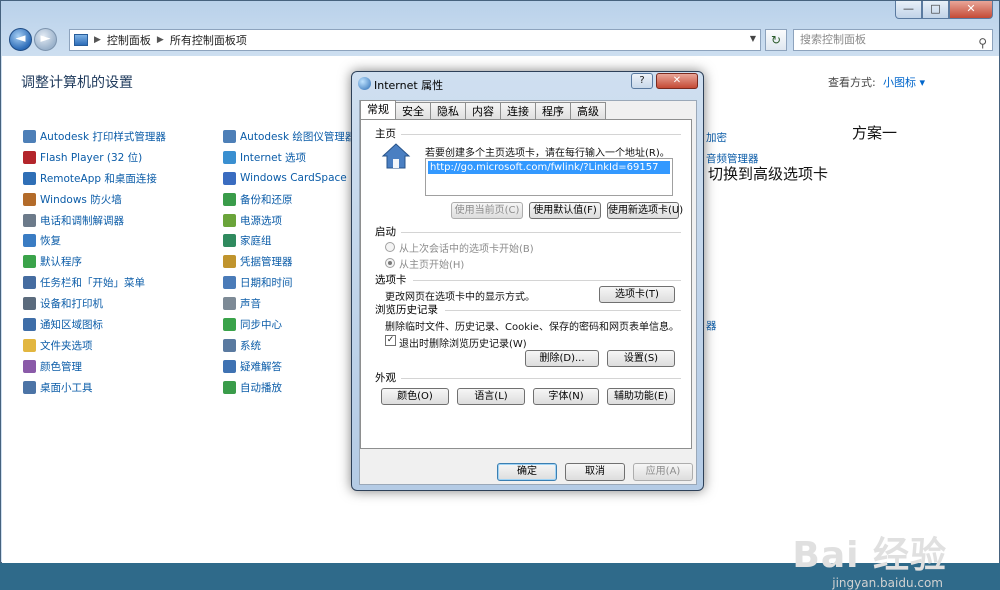 This screenshot has width=1000, height=590. What do you see at coordinates (289, 387) in the screenshot?
I see `list-item: 自动播放` at bounding box center [289, 387].